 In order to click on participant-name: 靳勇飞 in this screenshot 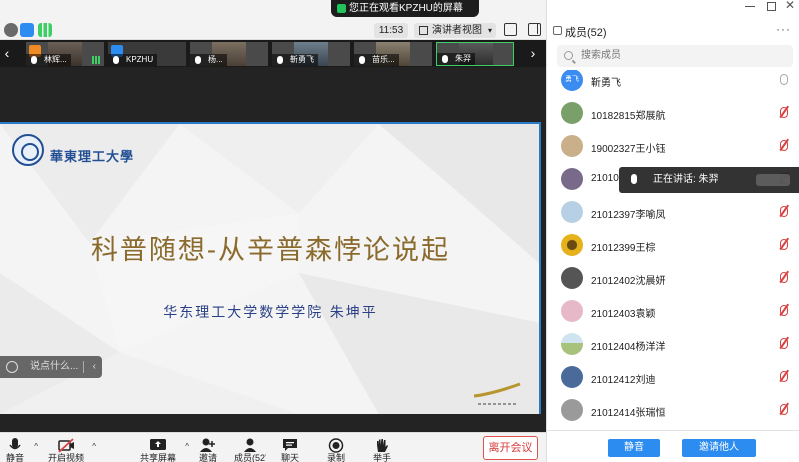, I will do `click(606, 83)`.